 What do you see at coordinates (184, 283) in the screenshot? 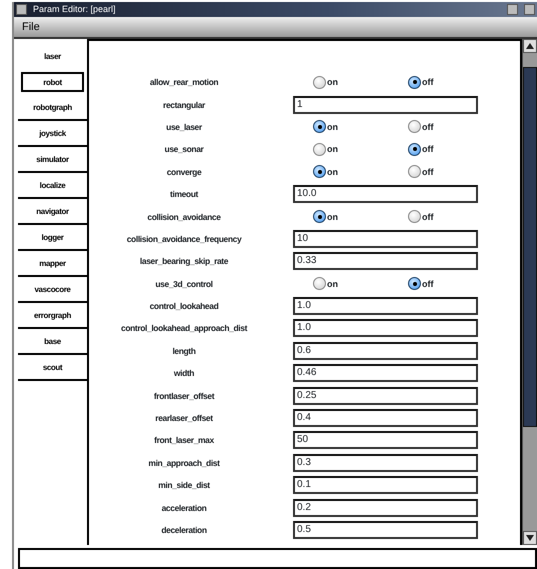
I see `param-label: use_3d_control` at bounding box center [184, 283].